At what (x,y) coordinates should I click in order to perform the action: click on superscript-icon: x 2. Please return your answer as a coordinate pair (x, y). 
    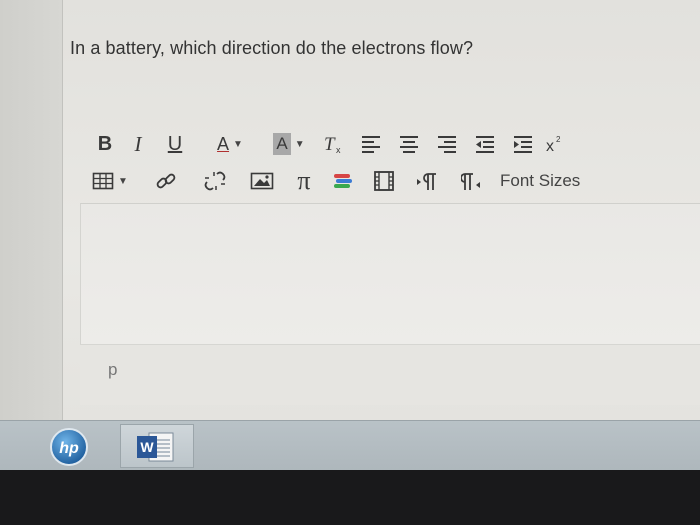
    Looking at the image, I should click on (553, 144).